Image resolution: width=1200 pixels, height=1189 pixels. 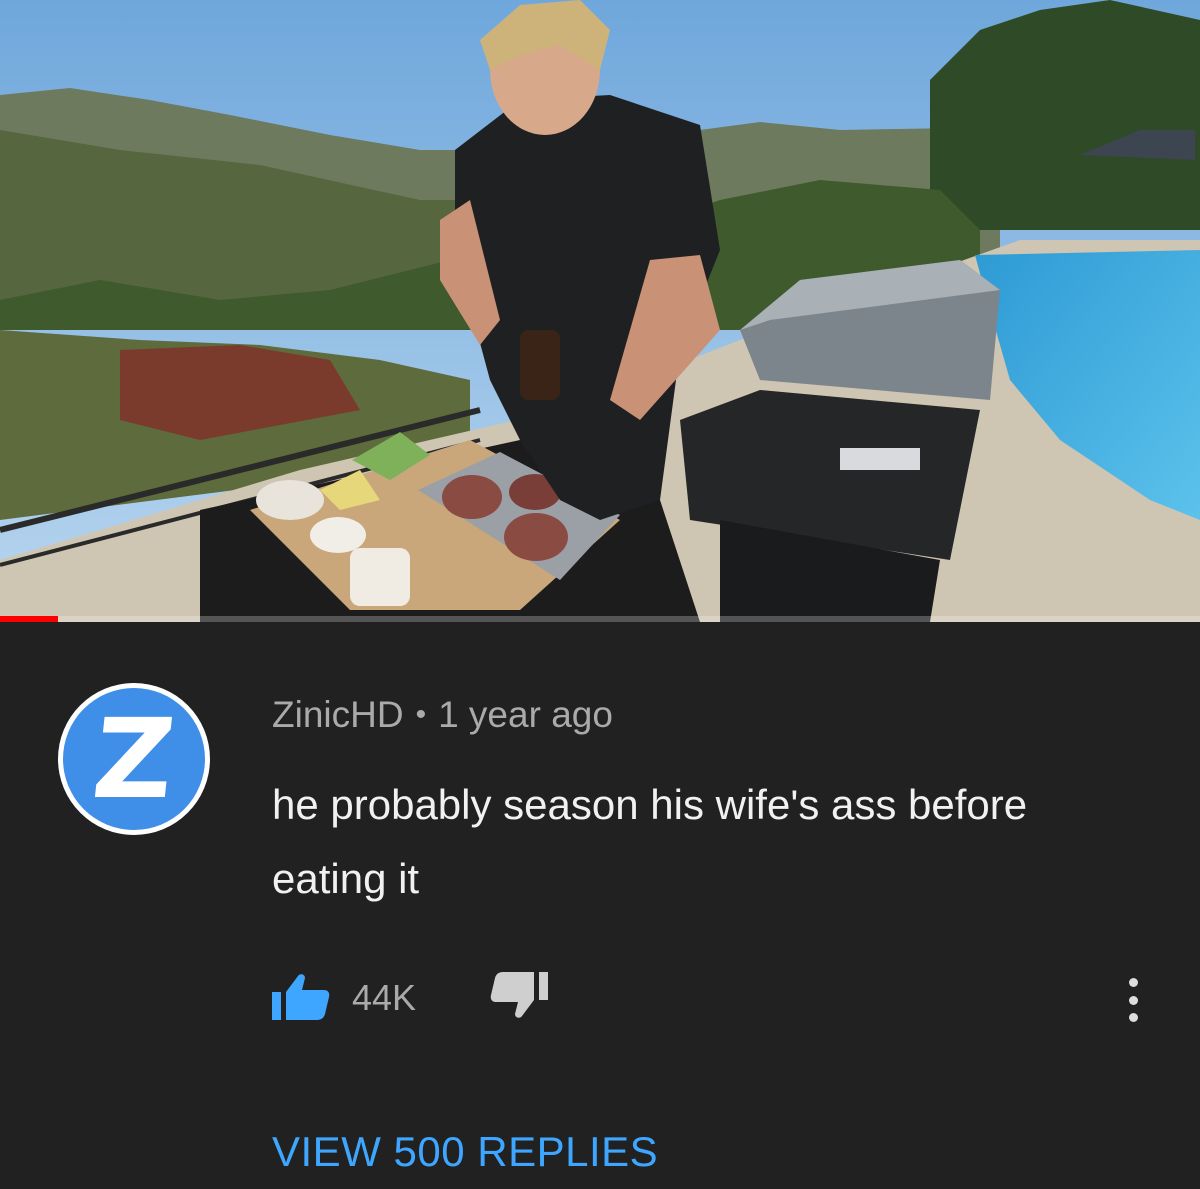 What do you see at coordinates (465, 1152) in the screenshot?
I see `view-replies-button: VIEW 500 REPLIES` at bounding box center [465, 1152].